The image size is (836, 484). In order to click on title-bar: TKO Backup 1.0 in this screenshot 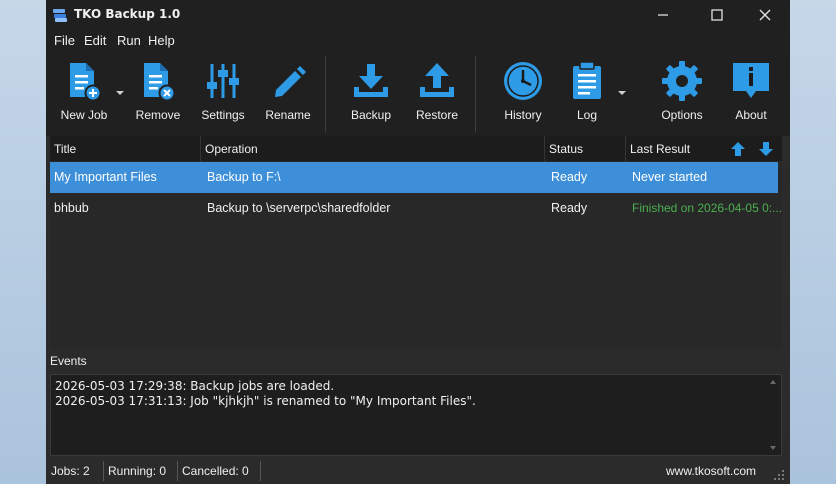, I will do `click(418, 15)`.